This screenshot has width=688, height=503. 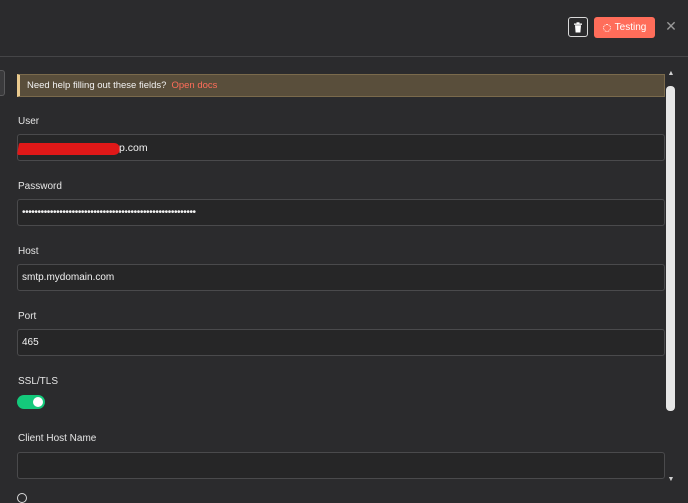 What do you see at coordinates (670, 248) in the screenshot?
I see `scrollbar-thumb` at bounding box center [670, 248].